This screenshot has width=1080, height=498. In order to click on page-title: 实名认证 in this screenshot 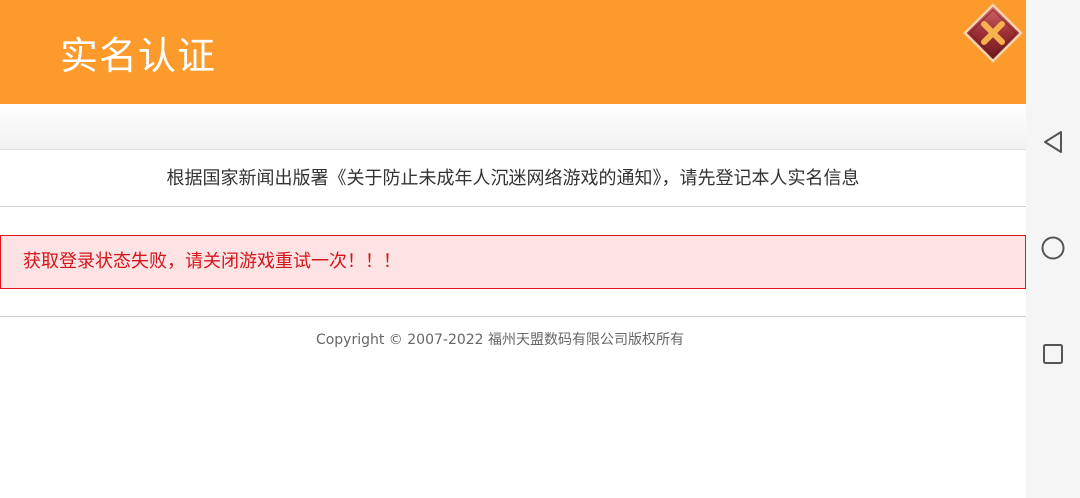, I will do `click(138, 56)`.